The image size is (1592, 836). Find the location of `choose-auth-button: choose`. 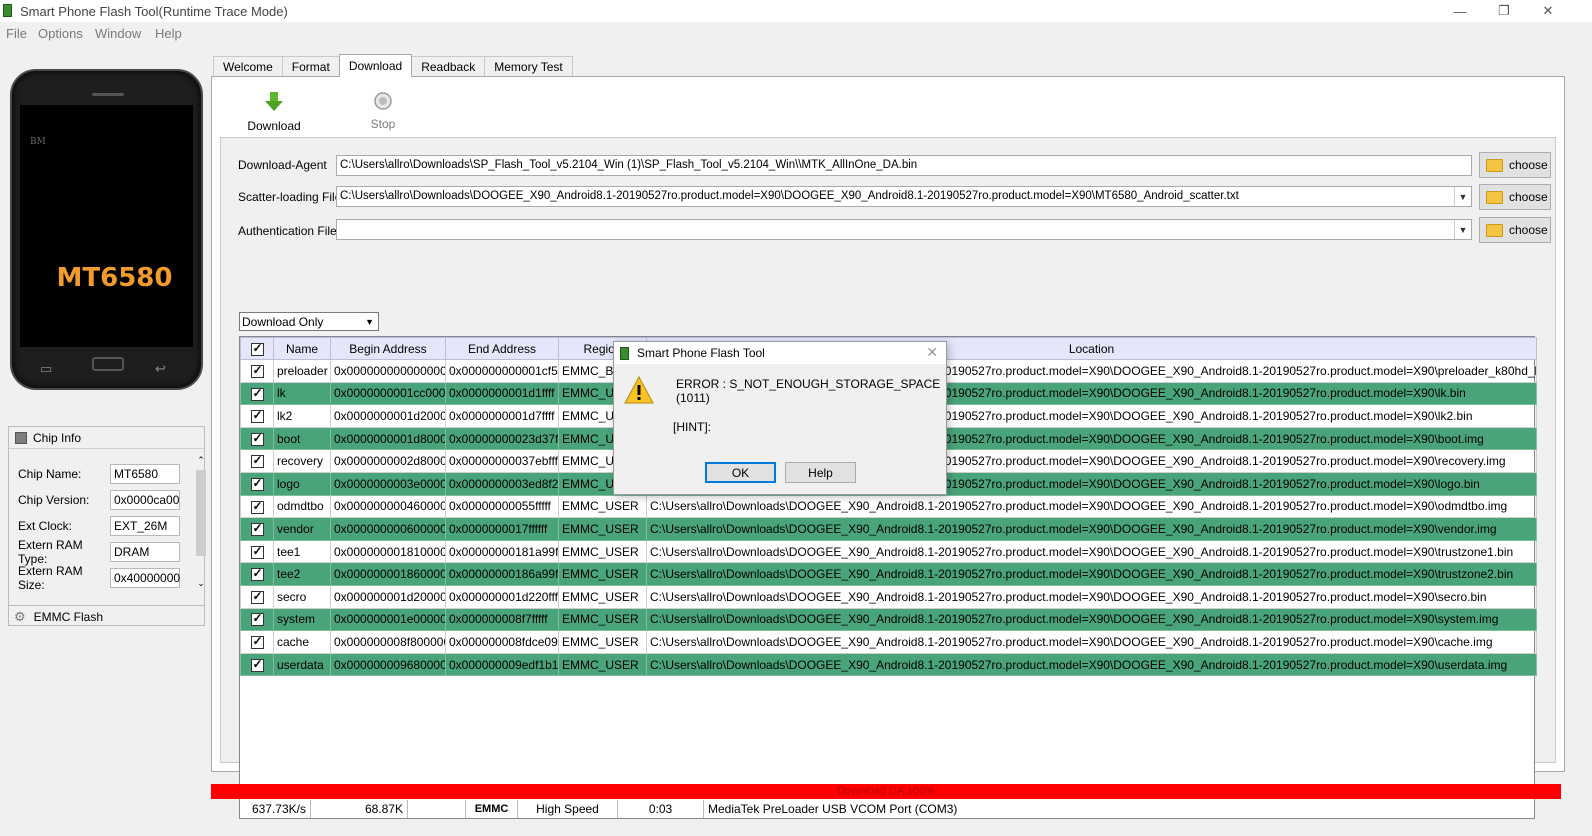

choose-auth-button: choose is located at coordinates (1515, 230).